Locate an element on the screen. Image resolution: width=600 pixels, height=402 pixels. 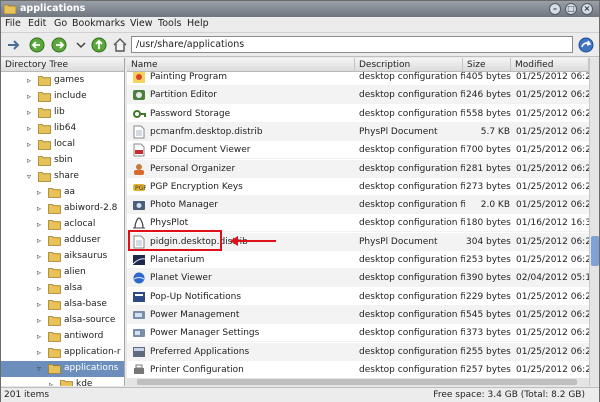
tree-item-lib64: ▹ lib64 is located at coordinates (62, 129).